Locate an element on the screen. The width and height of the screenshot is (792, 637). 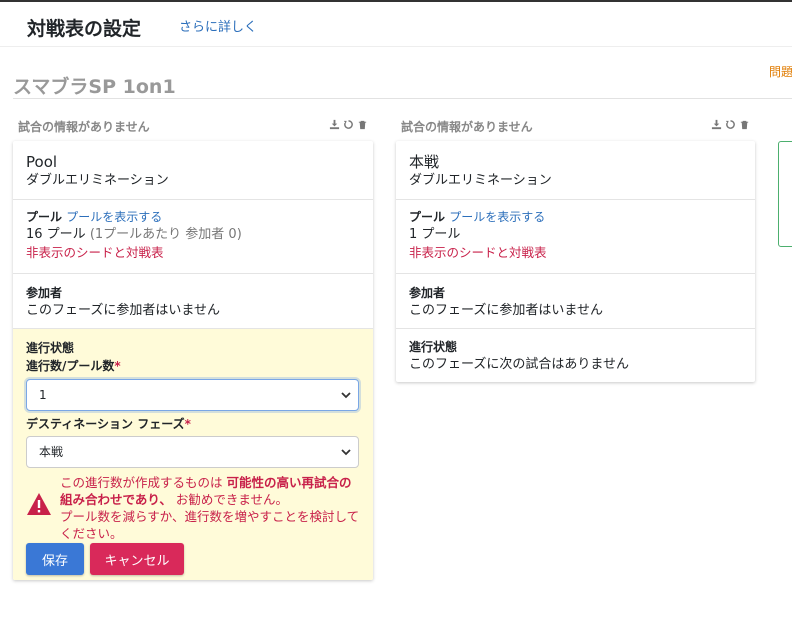
form-actions: 保存 キャンセル is located at coordinates (193, 559).